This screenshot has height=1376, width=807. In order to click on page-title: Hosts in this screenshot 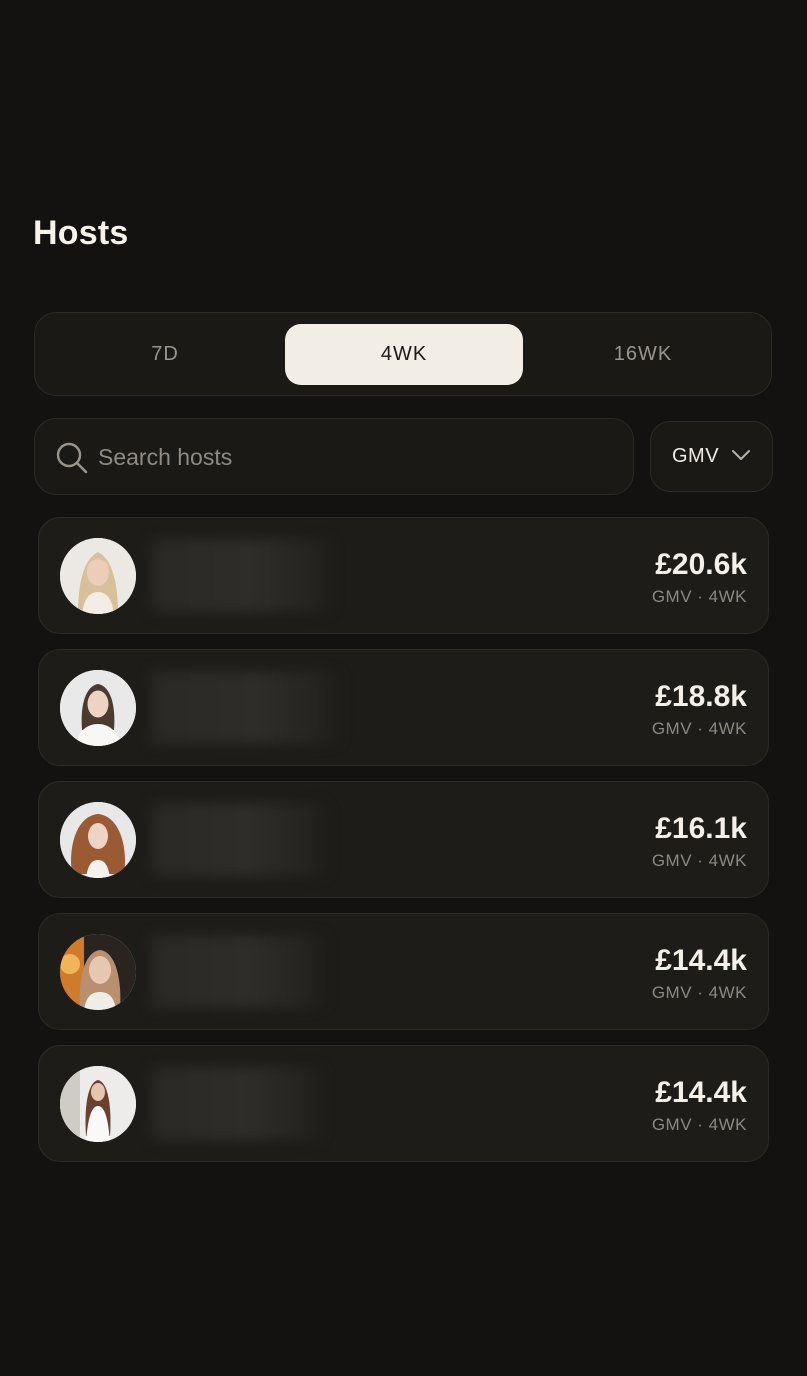, I will do `click(81, 233)`.